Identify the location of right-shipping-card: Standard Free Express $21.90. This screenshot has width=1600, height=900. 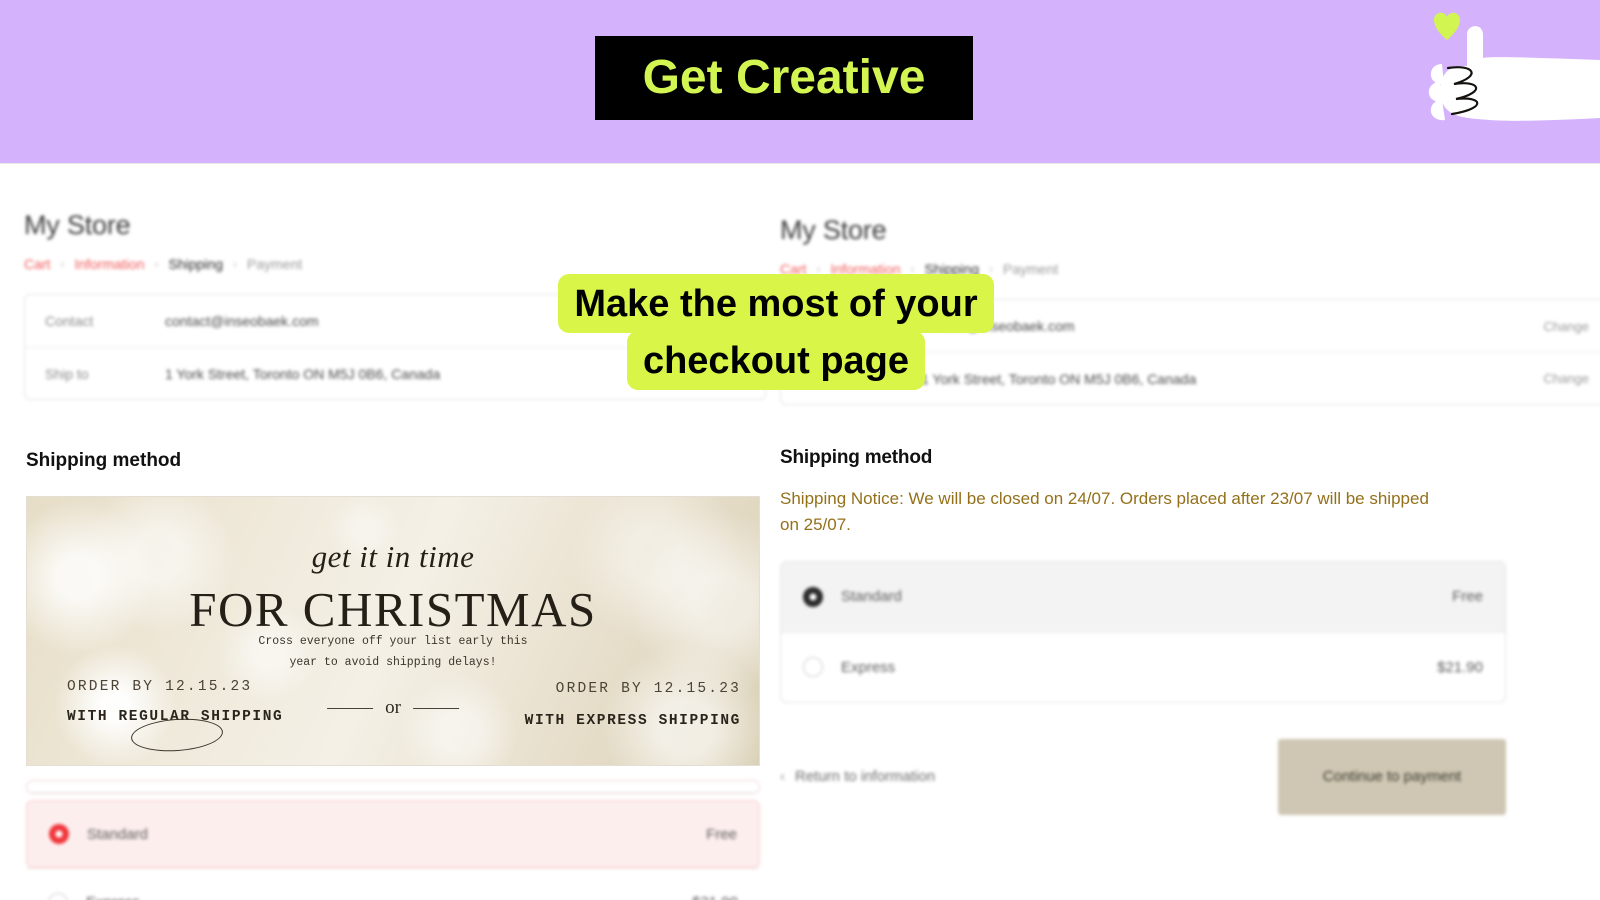
(1143, 631).